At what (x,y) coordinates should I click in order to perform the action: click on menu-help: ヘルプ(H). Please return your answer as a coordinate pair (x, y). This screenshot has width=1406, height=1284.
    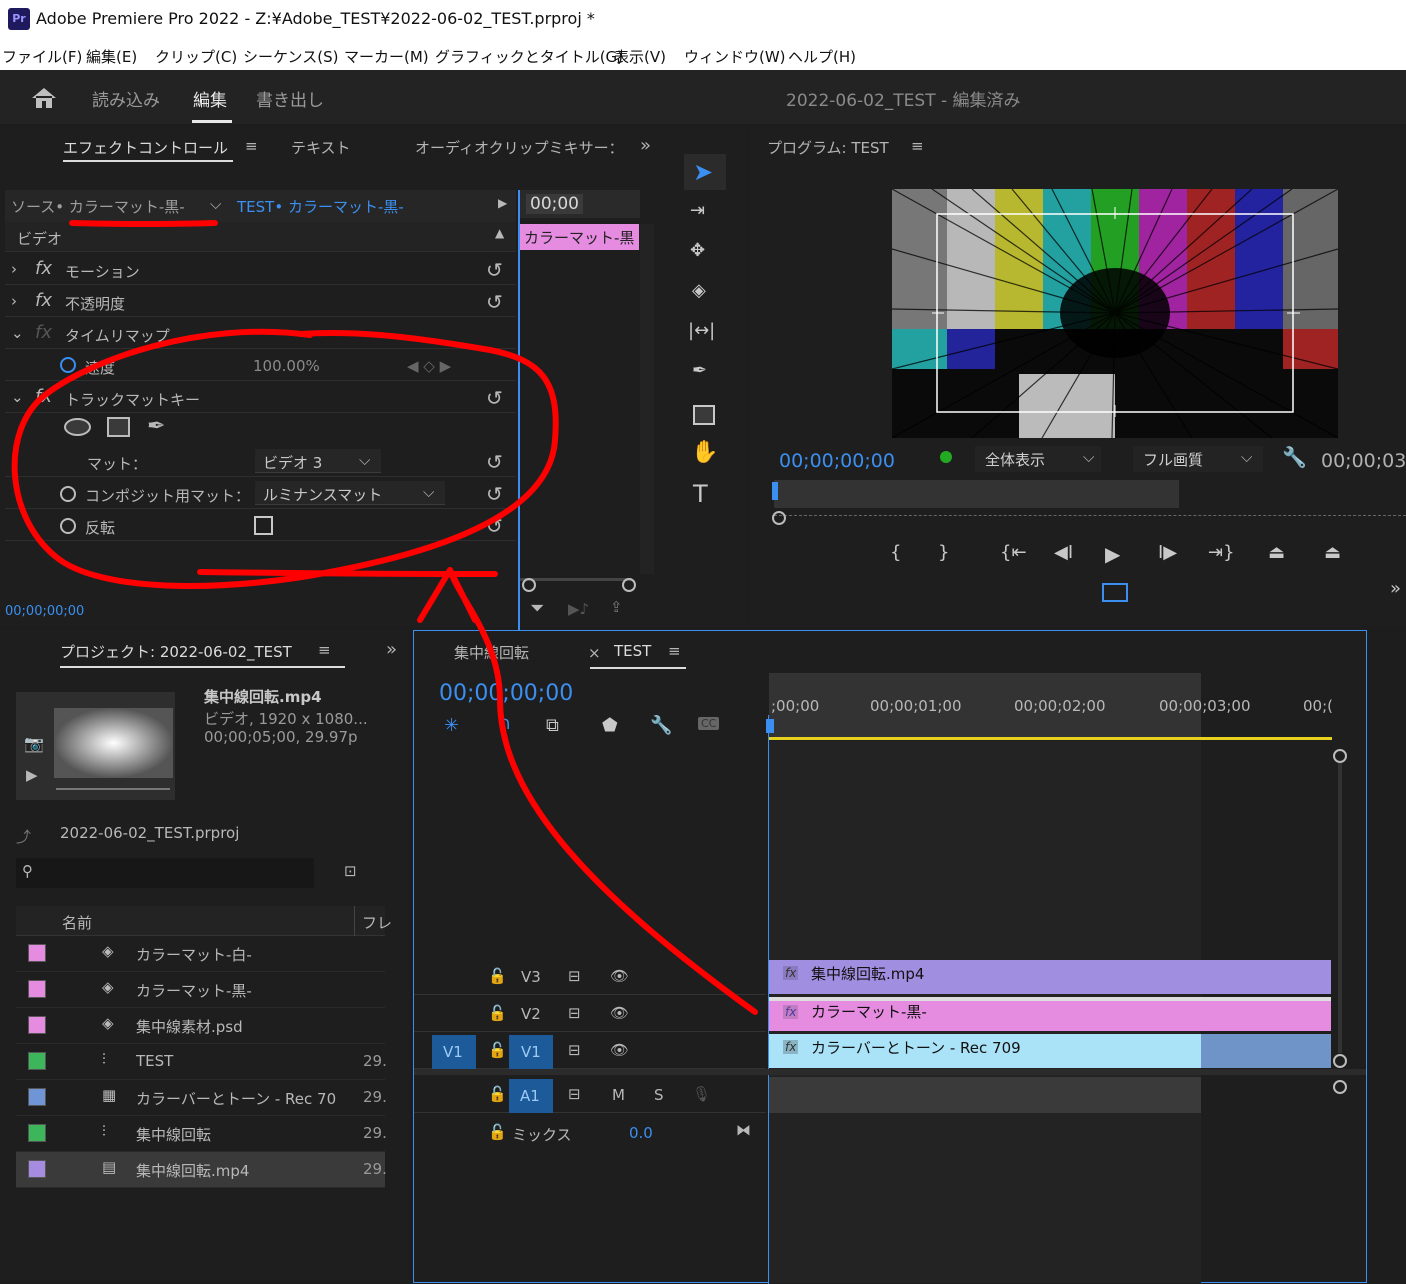
    Looking at the image, I should click on (822, 56).